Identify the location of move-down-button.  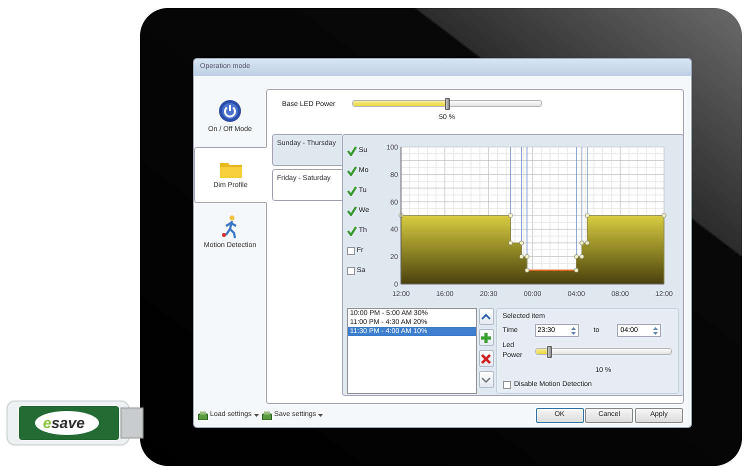
(486, 379).